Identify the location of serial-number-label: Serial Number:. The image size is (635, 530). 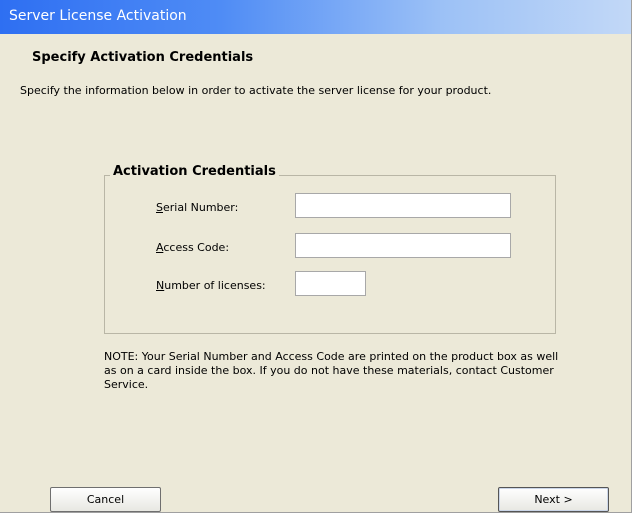
(197, 207).